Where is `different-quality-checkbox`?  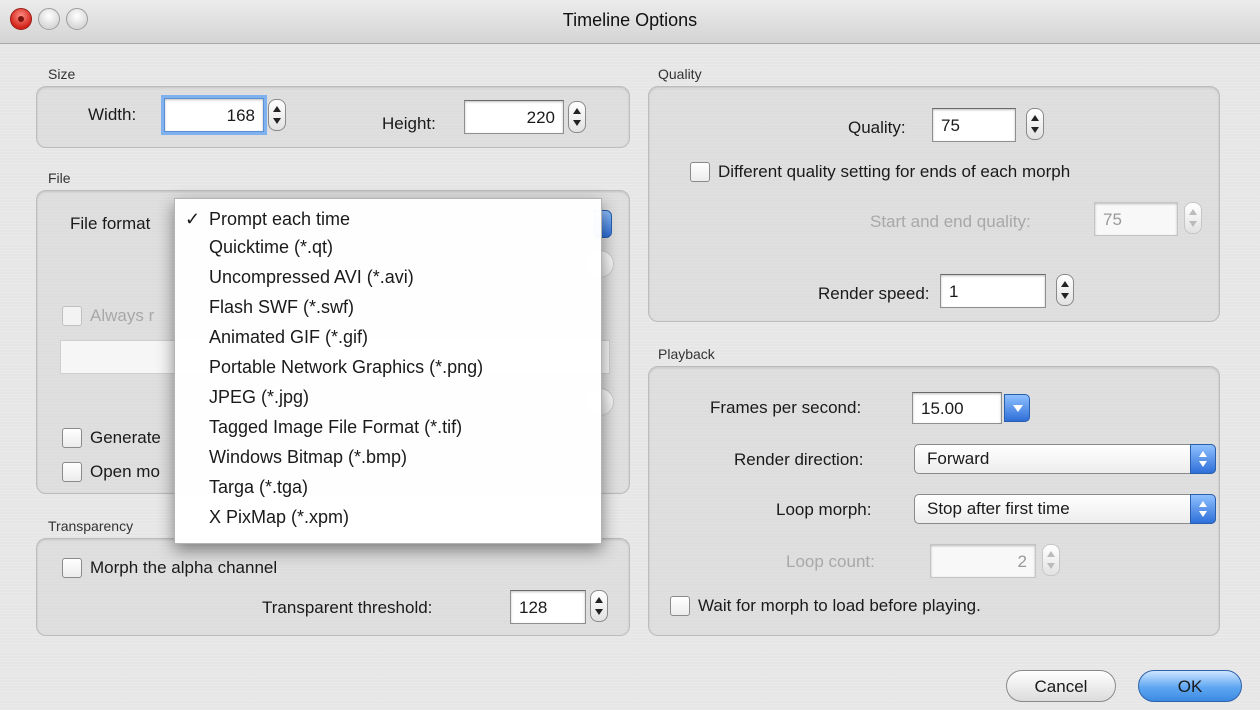 different-quality-checkbox is located at coordinates (700, 172).